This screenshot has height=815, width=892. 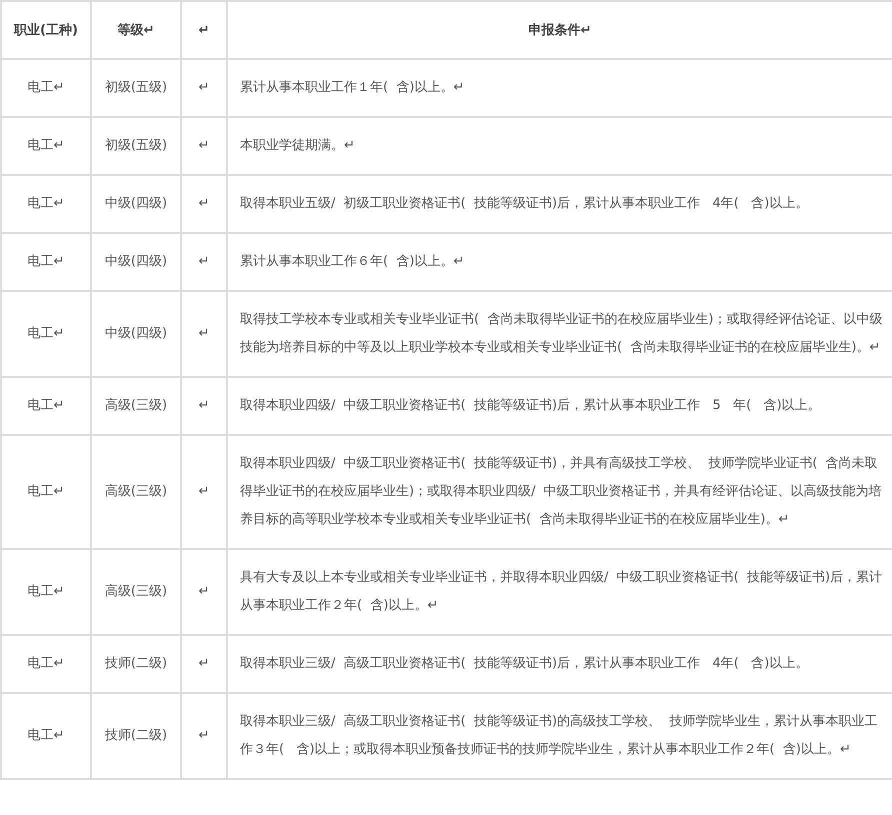 What do you see at coordinates (204, 30) in the screenshot?
I see `marker-header: ↵` at bounding box center [204, 30].